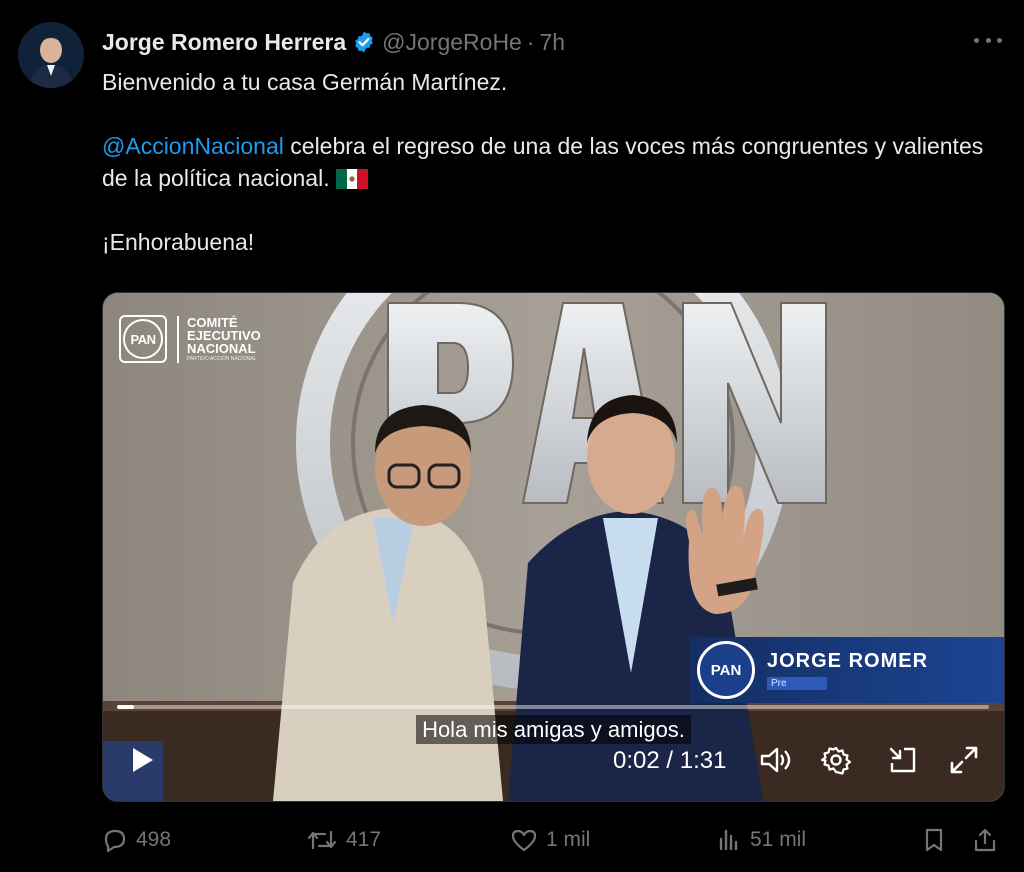 This screenshot has height=872, width=1024. What do you see at coordinates (776, 760) in the screenshot?
I see `volume-icon` at bounding box center [776, 760].